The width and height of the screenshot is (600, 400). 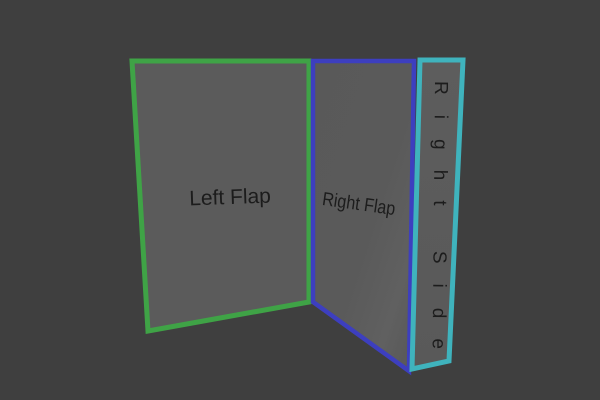 What do you see at coordinates (437, 215) in the screenshot?
I see `right-side-panel: Right Side` at bounding box center [437, 215].